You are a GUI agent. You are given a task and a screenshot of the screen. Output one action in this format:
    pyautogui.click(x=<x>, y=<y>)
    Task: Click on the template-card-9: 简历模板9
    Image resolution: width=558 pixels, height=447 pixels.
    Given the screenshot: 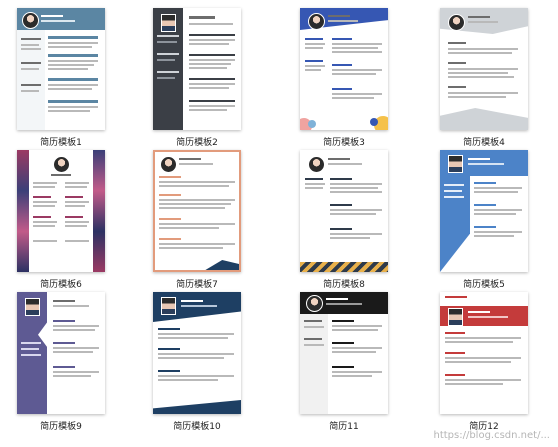 What is the action you would take?
    pyautogui.click(x=61, y=362)
    